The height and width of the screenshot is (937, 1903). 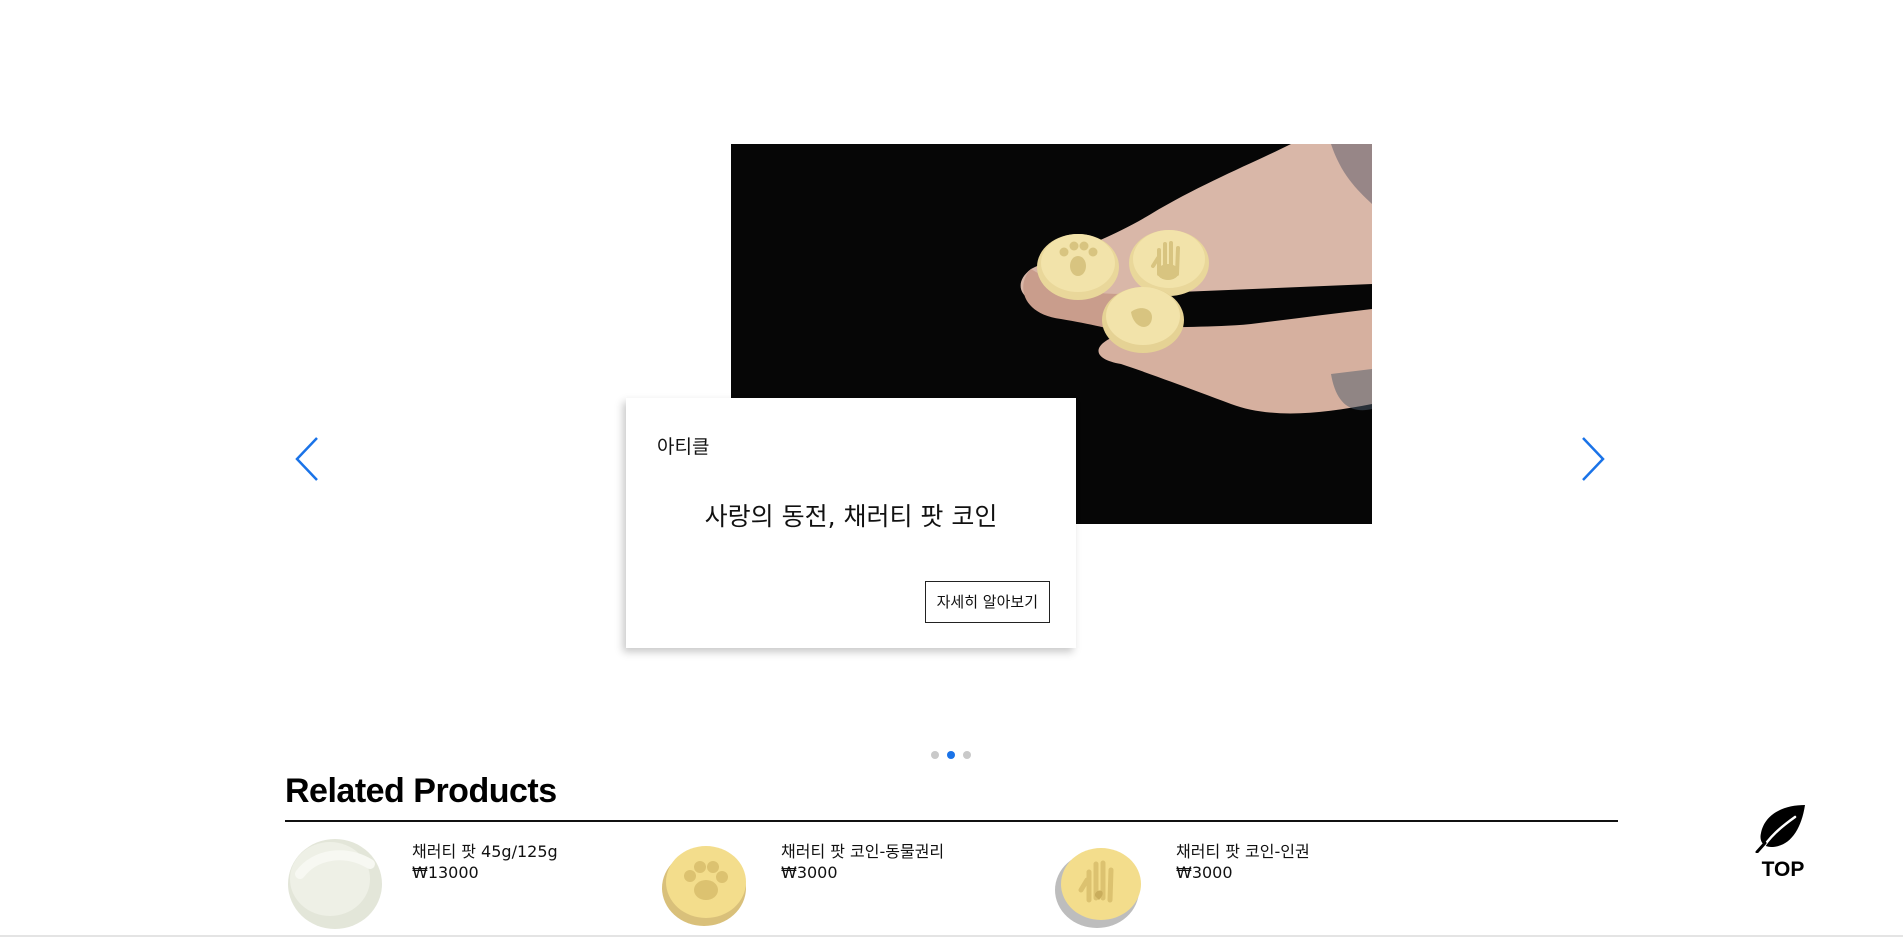 I want to click on leaf-icon, so click(x=1780, y=829).